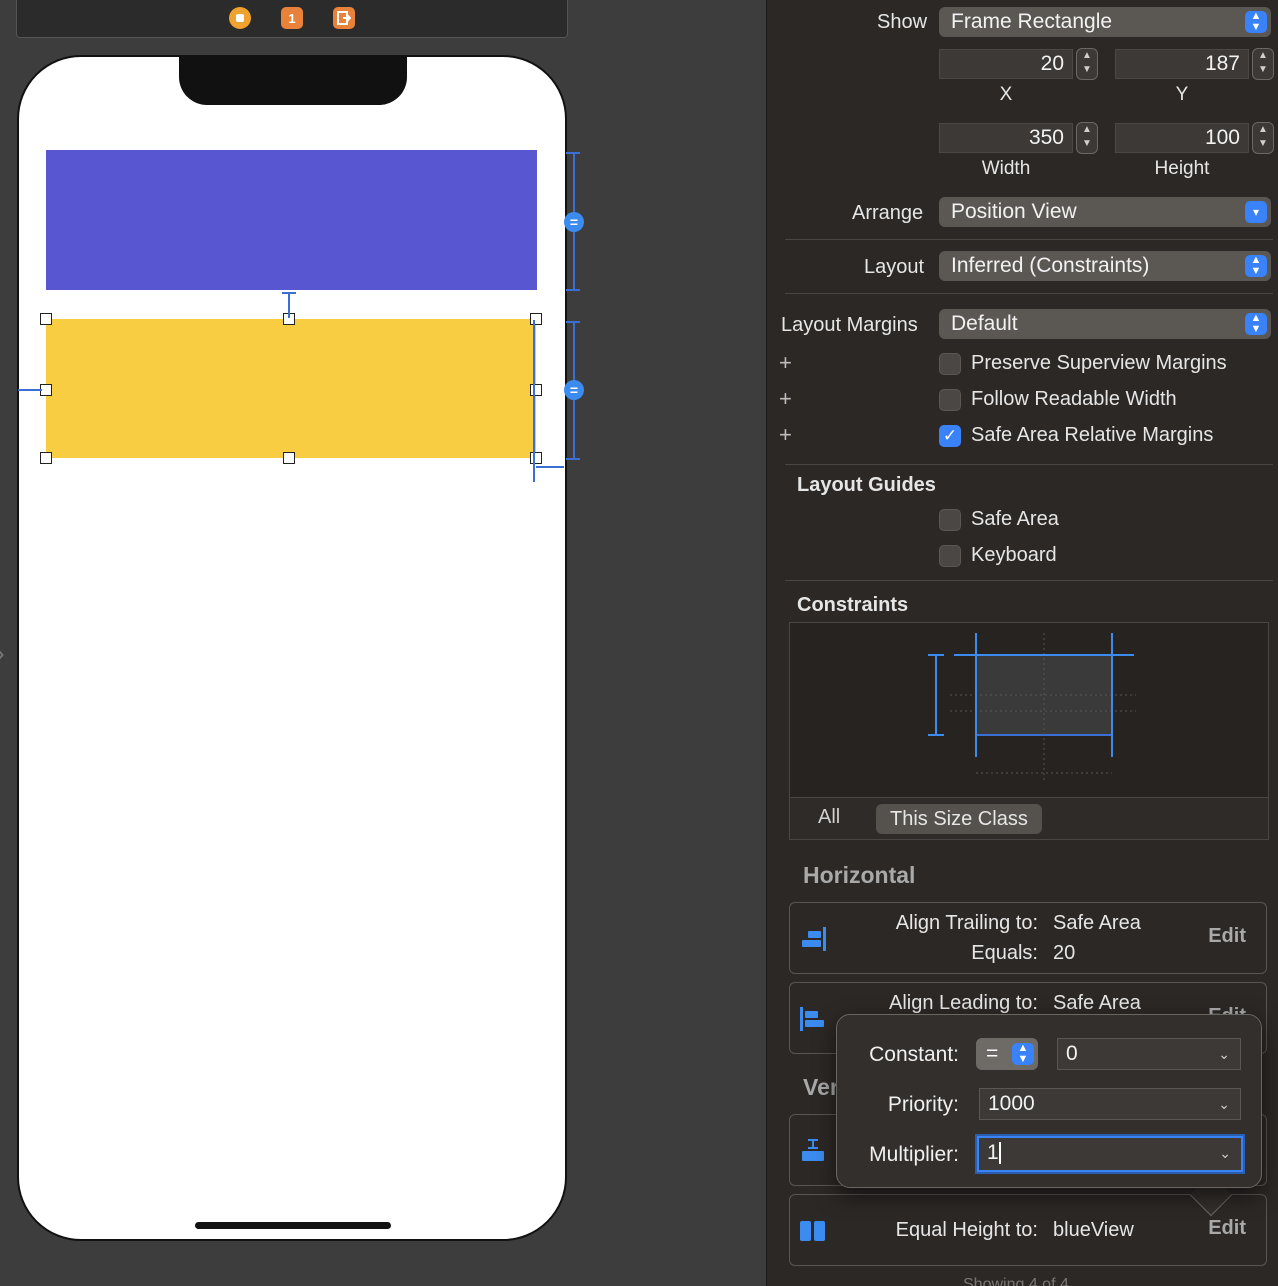  I want to click on trailing-constraint, so click(550, 467).